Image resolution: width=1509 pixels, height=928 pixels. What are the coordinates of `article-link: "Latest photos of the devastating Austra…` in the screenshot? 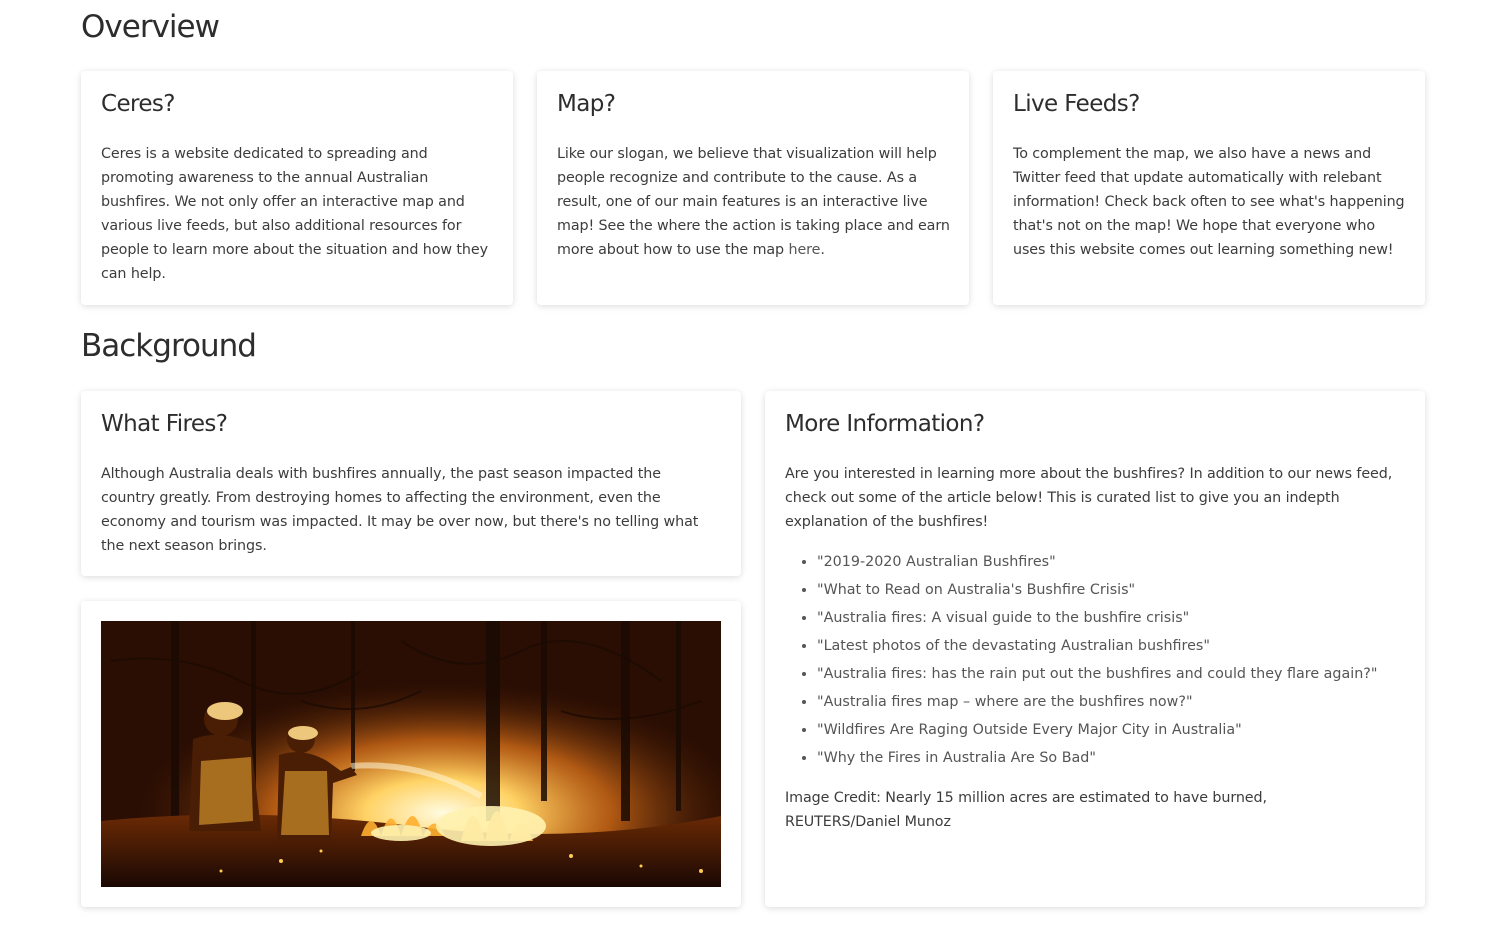 It's located at (1013, 646).